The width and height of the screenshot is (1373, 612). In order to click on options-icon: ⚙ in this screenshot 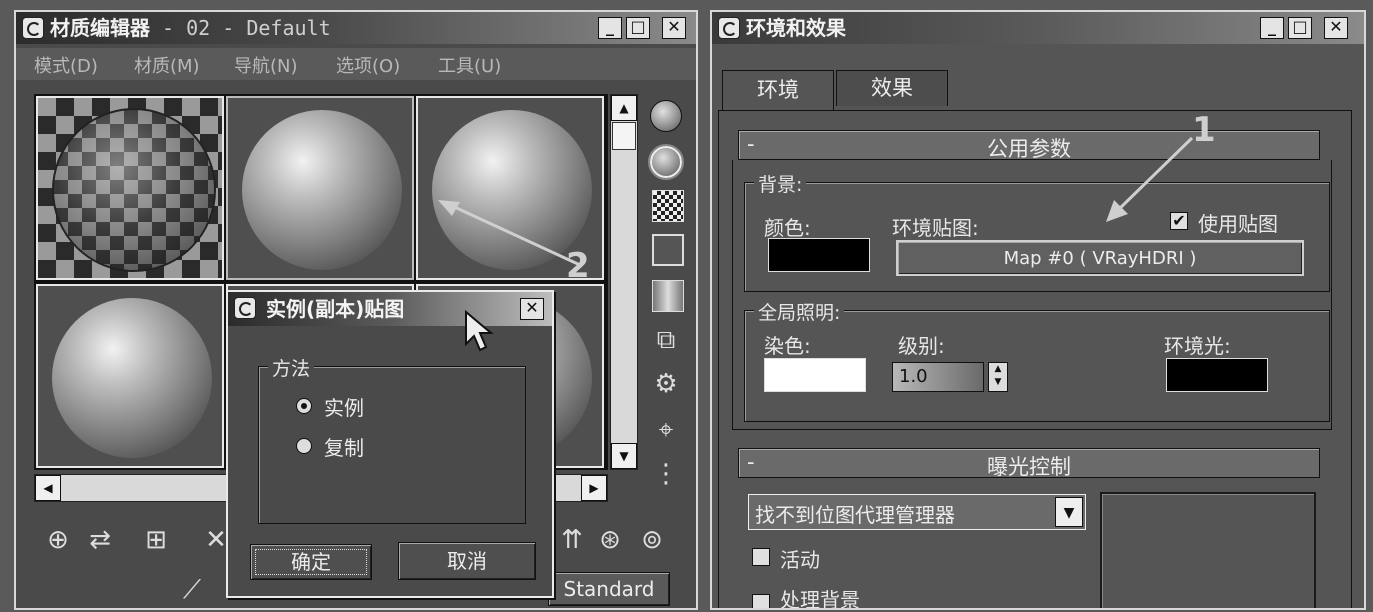, I will do `click(666, 384)`.